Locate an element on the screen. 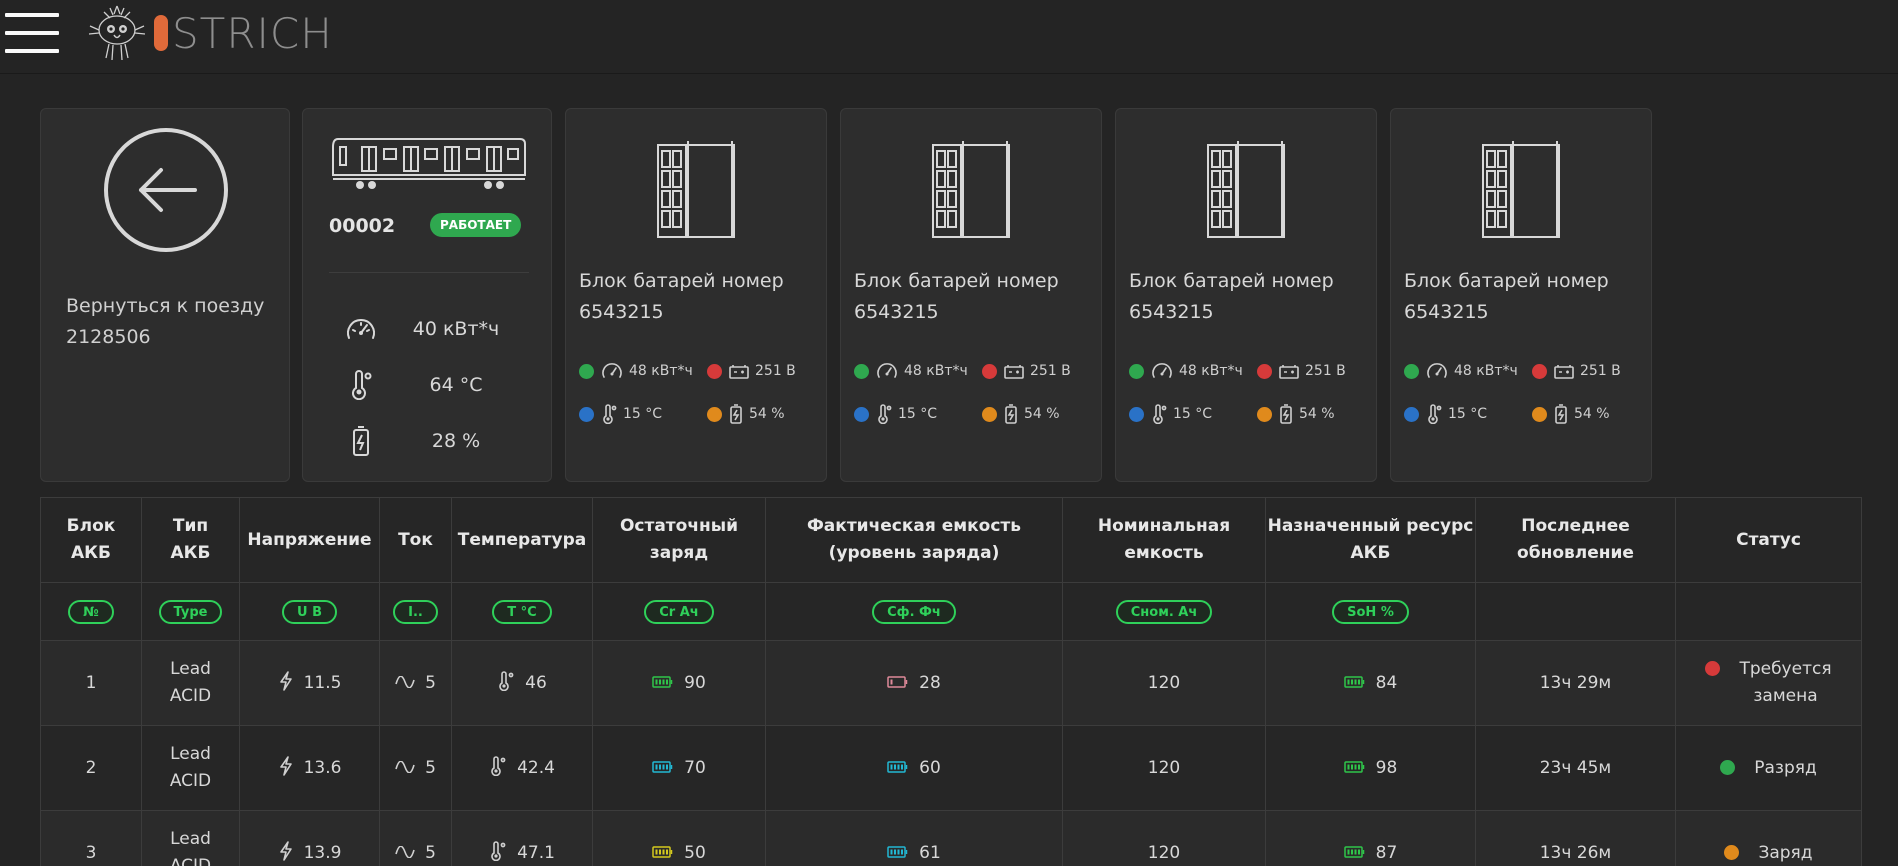 The image size is (1898, 866). unit-badge: Сном. Ач is located at coordinates (1164, 611).